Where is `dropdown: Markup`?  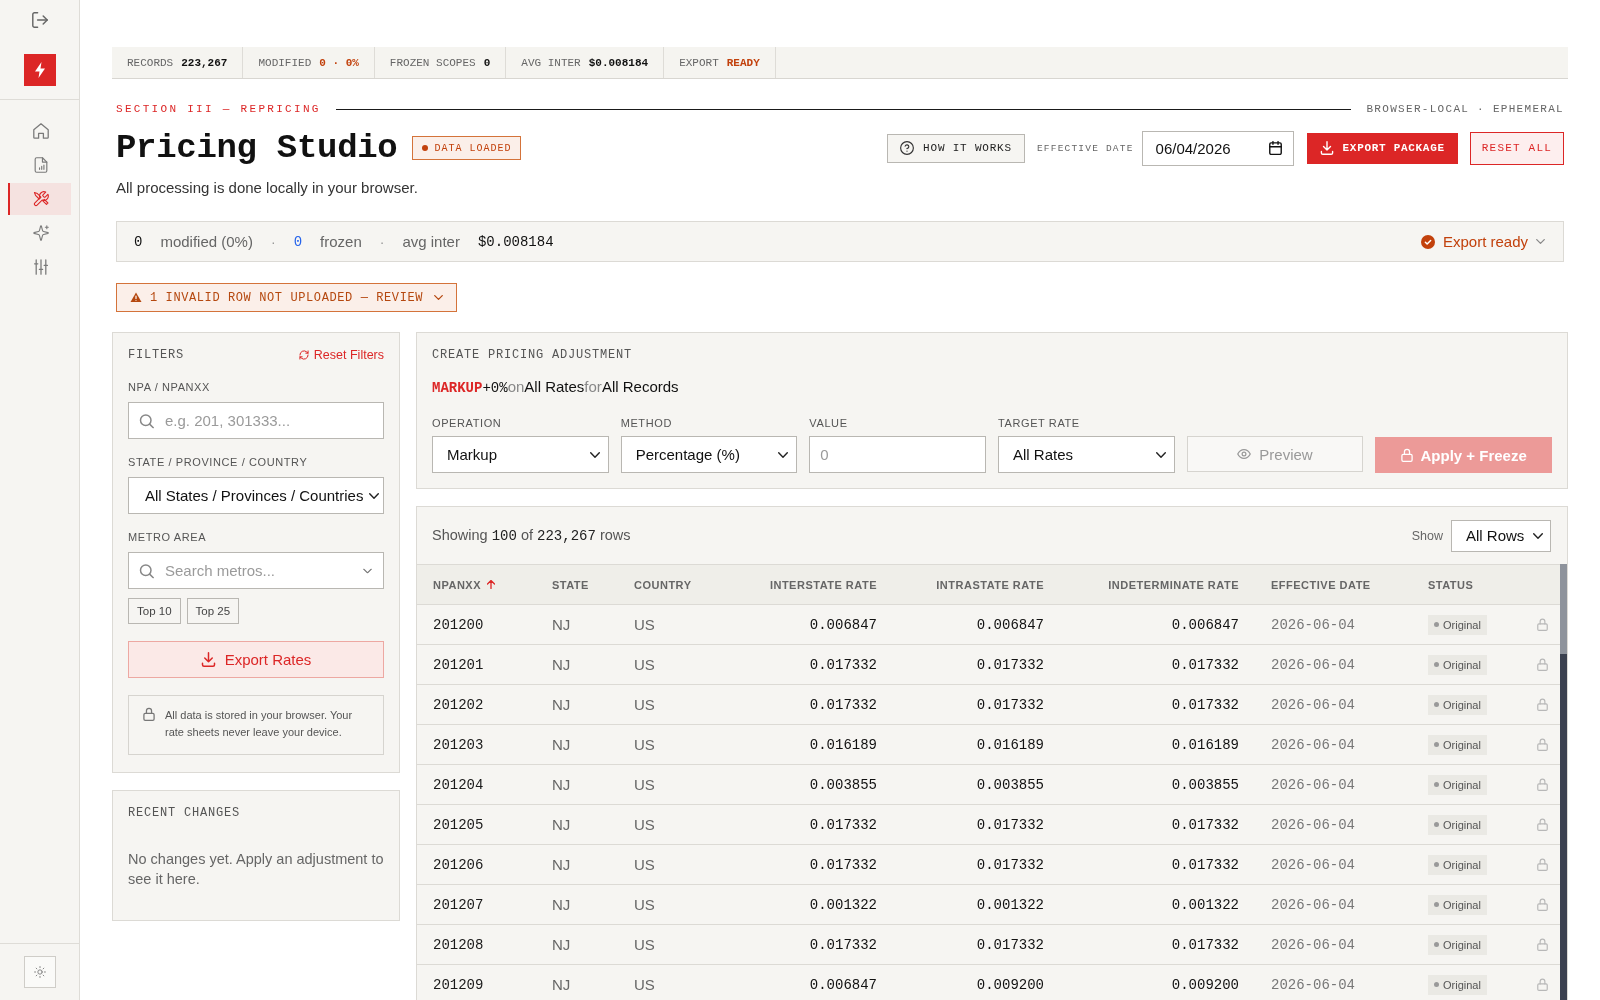 dropdown: Markup is located at coordinates (520, 454).